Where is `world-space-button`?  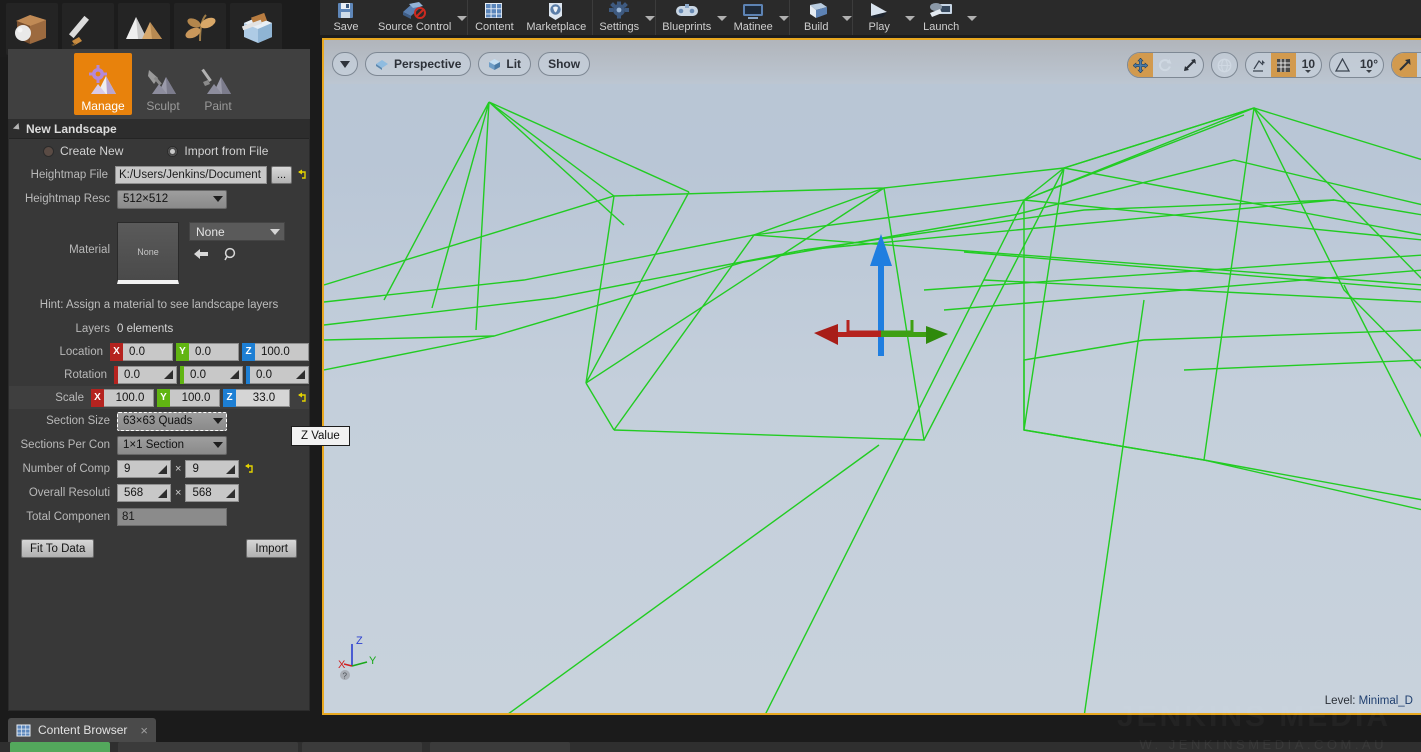 world-space-button is located at coordinates (1224, 65).